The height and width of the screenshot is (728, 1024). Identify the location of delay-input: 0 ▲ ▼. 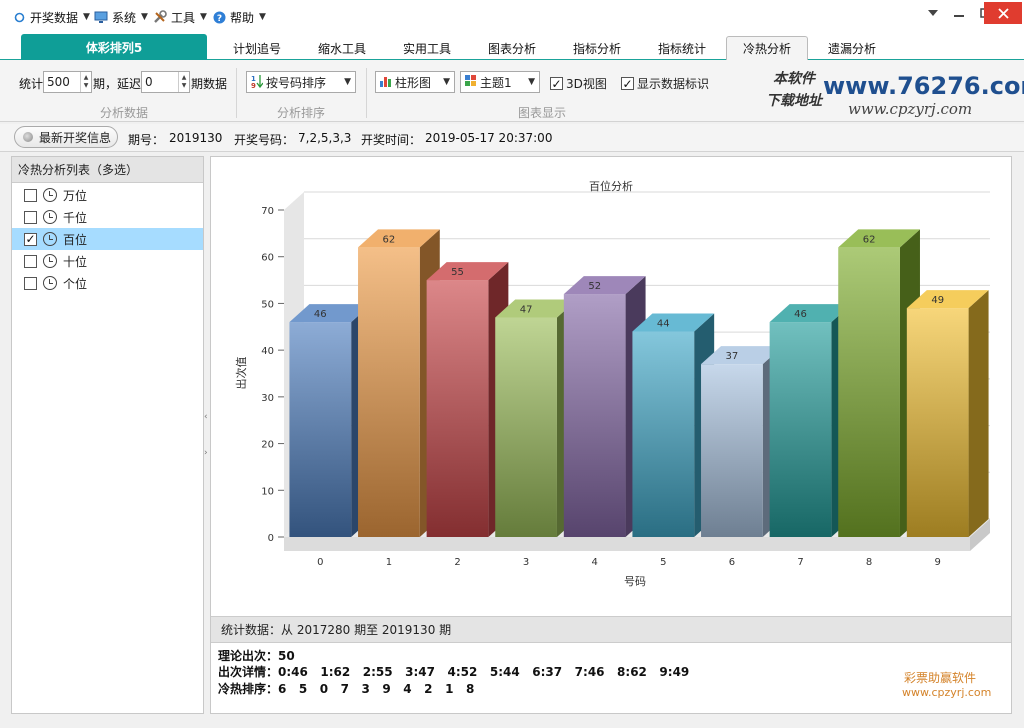
(165, 82).